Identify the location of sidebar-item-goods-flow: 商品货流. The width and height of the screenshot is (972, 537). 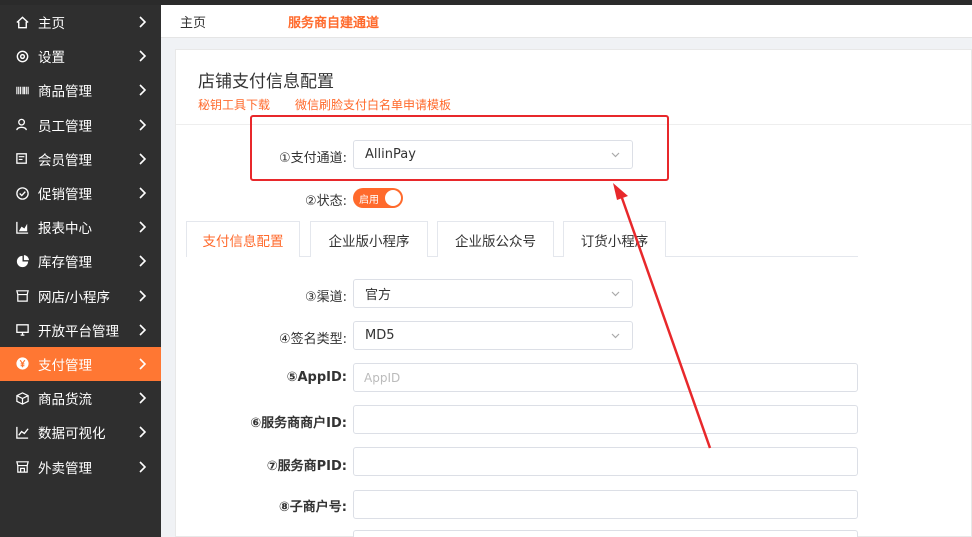
(80, 398).